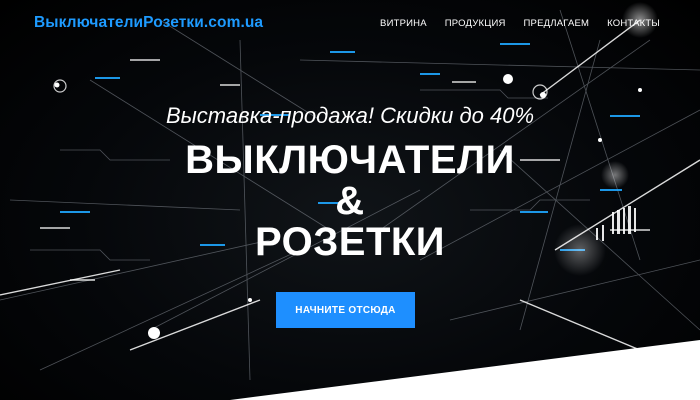 This screenshot has height=400, width=700. I want to click on headline-line-sockets: РОЗЕТКИ, so click(350, 242).